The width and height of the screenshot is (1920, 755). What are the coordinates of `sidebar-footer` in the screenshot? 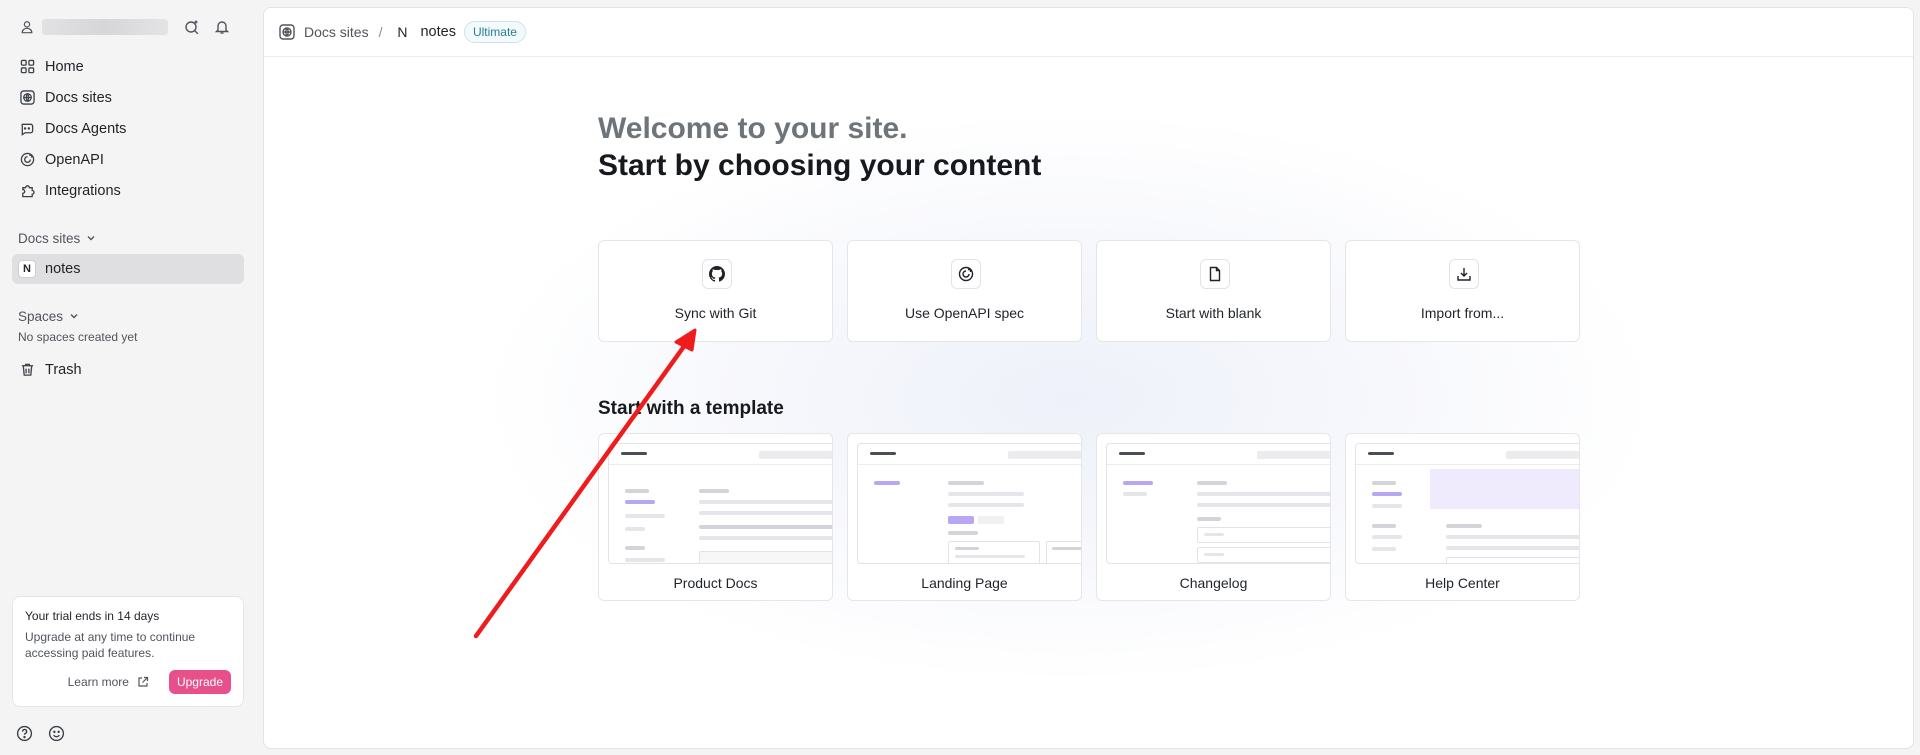 It's located at (46, 733).